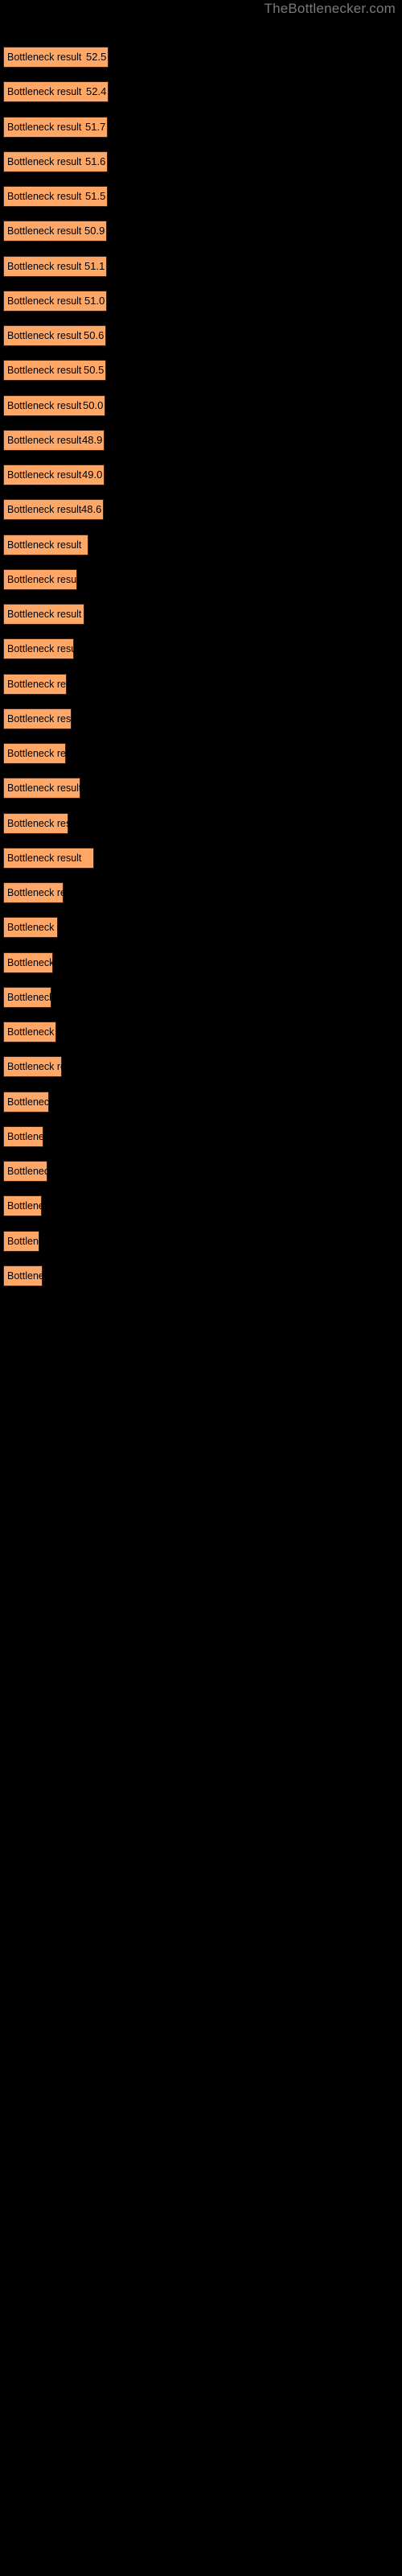 The height and width of the screenshot is (2576, 402). I want to click on chart-row: Bottleneck result 51.0, so click(201, 301).